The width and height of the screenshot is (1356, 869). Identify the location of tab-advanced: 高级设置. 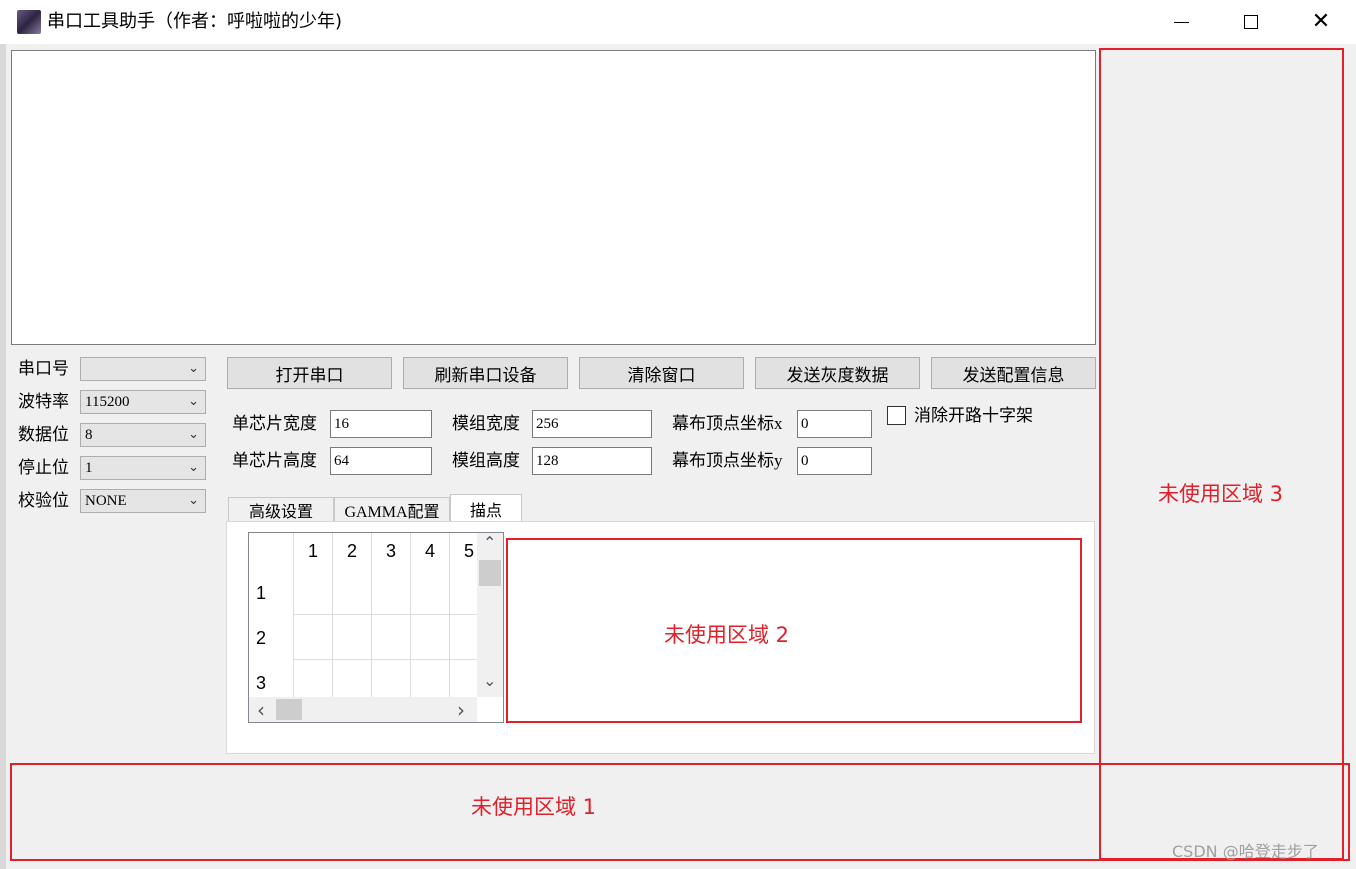
(281, 509).